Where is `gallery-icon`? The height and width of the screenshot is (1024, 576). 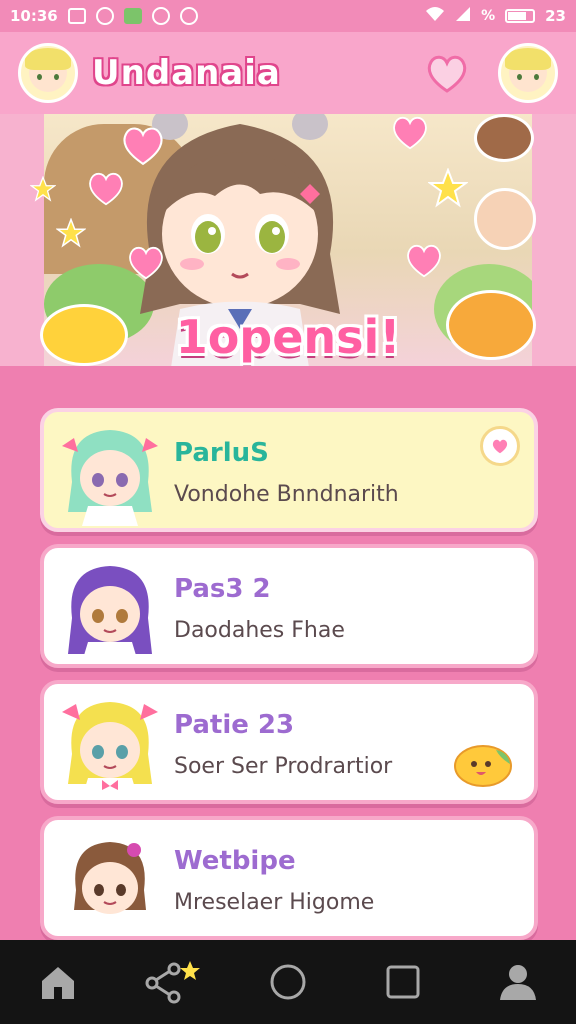 gallery-icon is located at coordinates (76, 16).